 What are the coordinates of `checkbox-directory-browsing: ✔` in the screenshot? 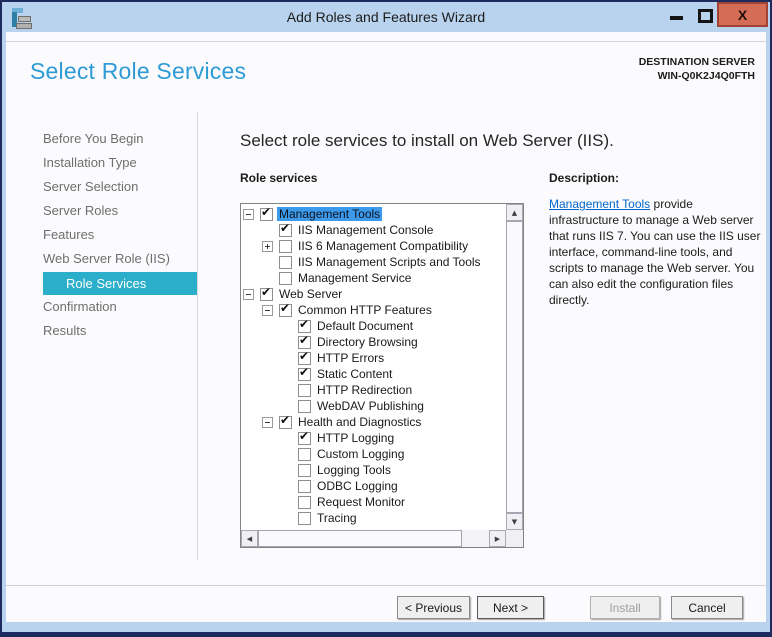 It's located at (304, 340).